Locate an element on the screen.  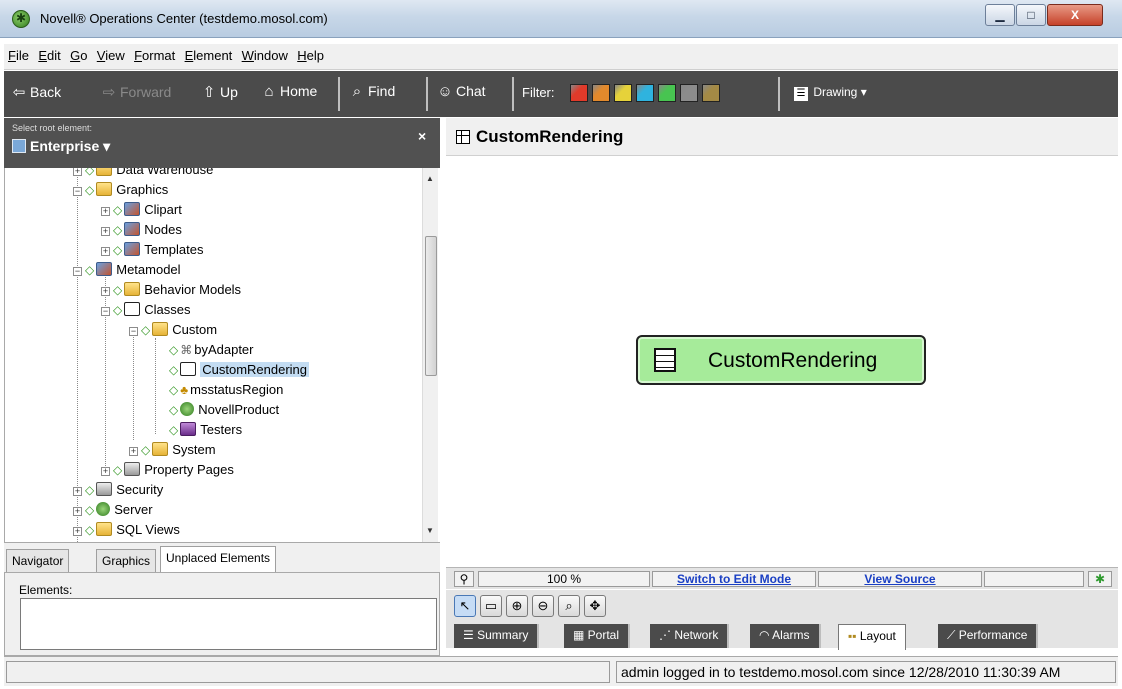
menu-format: Format is located at coordinates (154, 53).